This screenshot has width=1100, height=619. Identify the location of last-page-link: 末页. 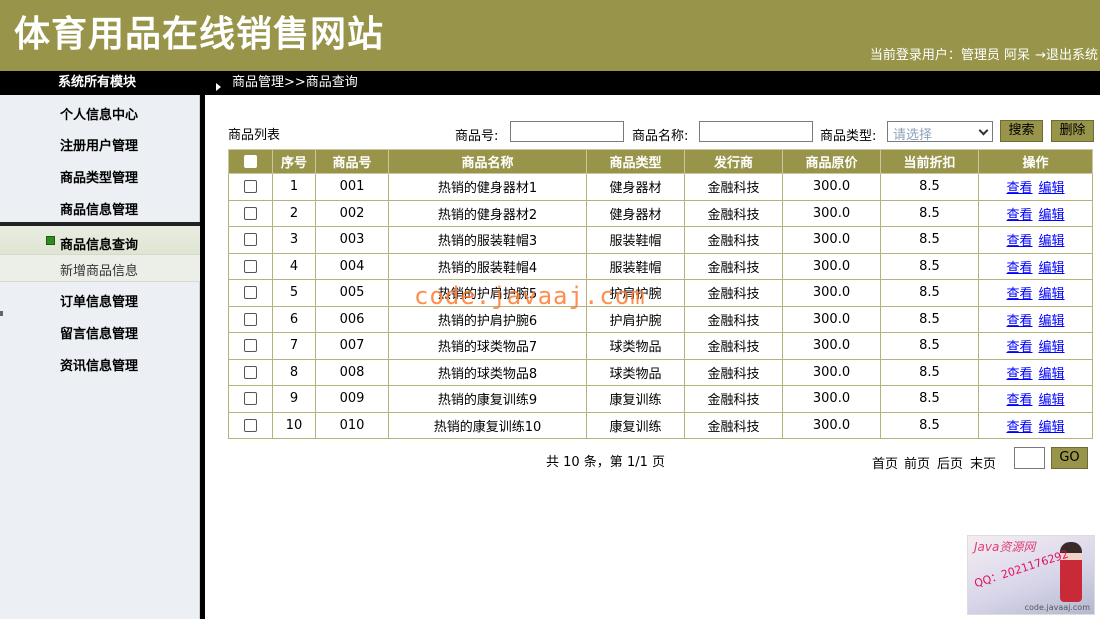
(983, 462).